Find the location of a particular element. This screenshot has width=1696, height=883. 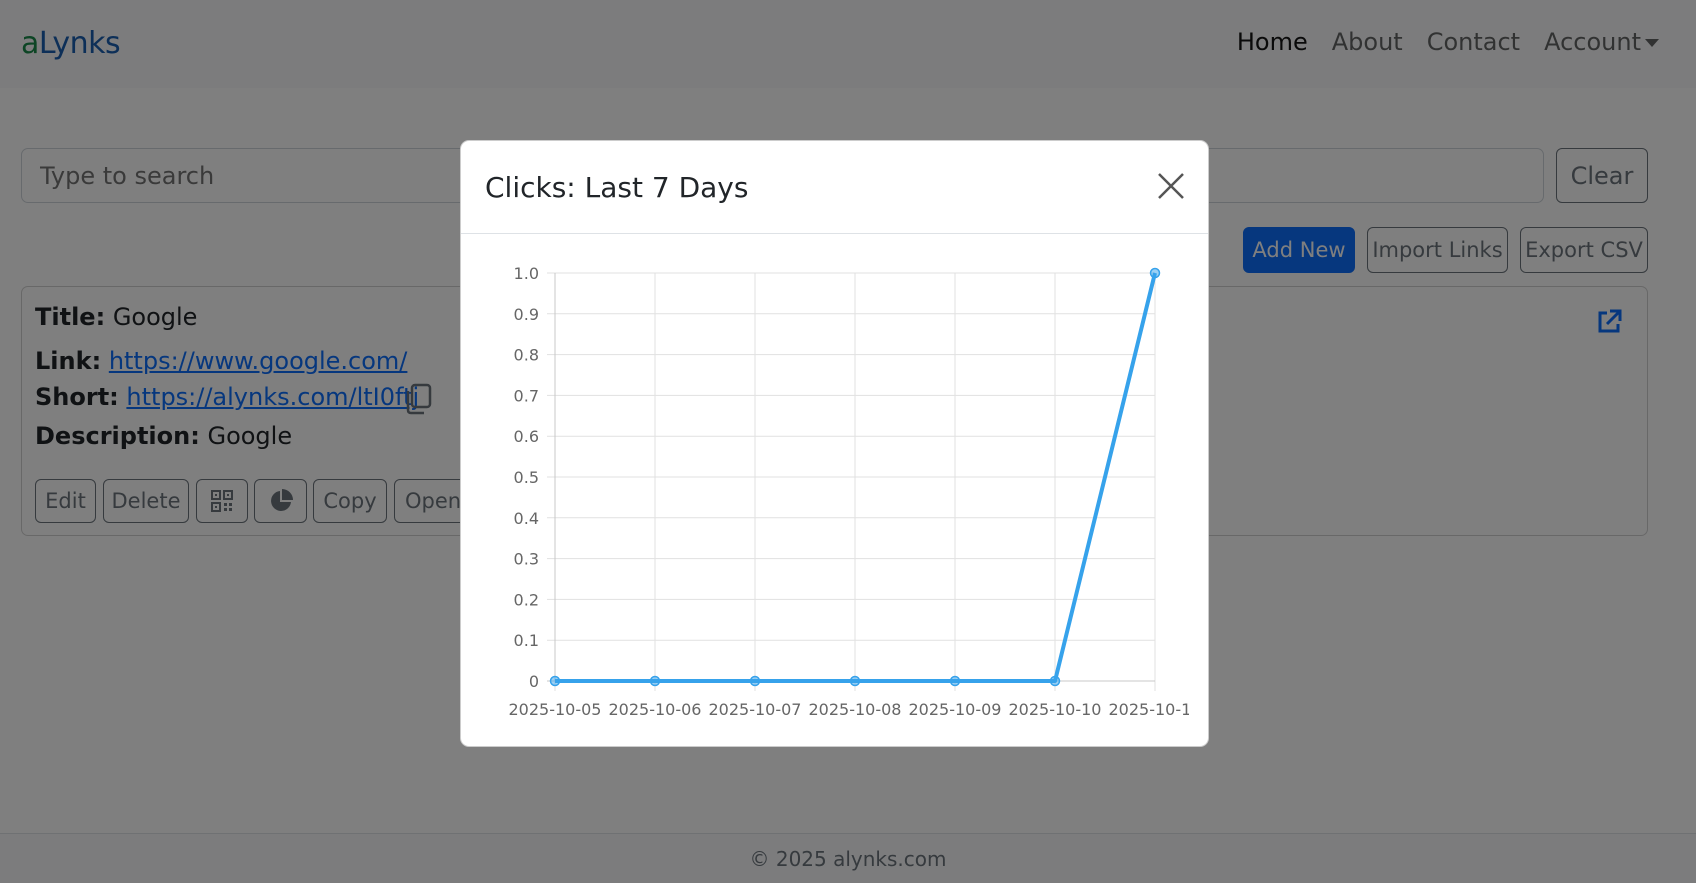

modal-header: Clicks: Last 7 Days is located at coordinates (834, 187).